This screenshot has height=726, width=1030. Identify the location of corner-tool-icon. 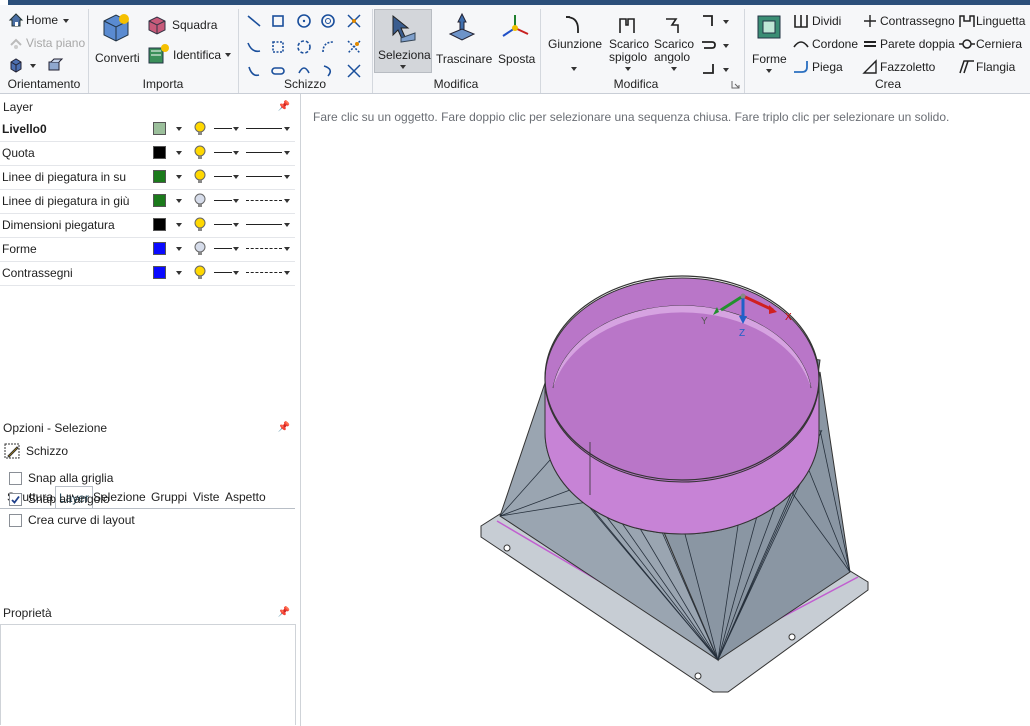
(709, 21).